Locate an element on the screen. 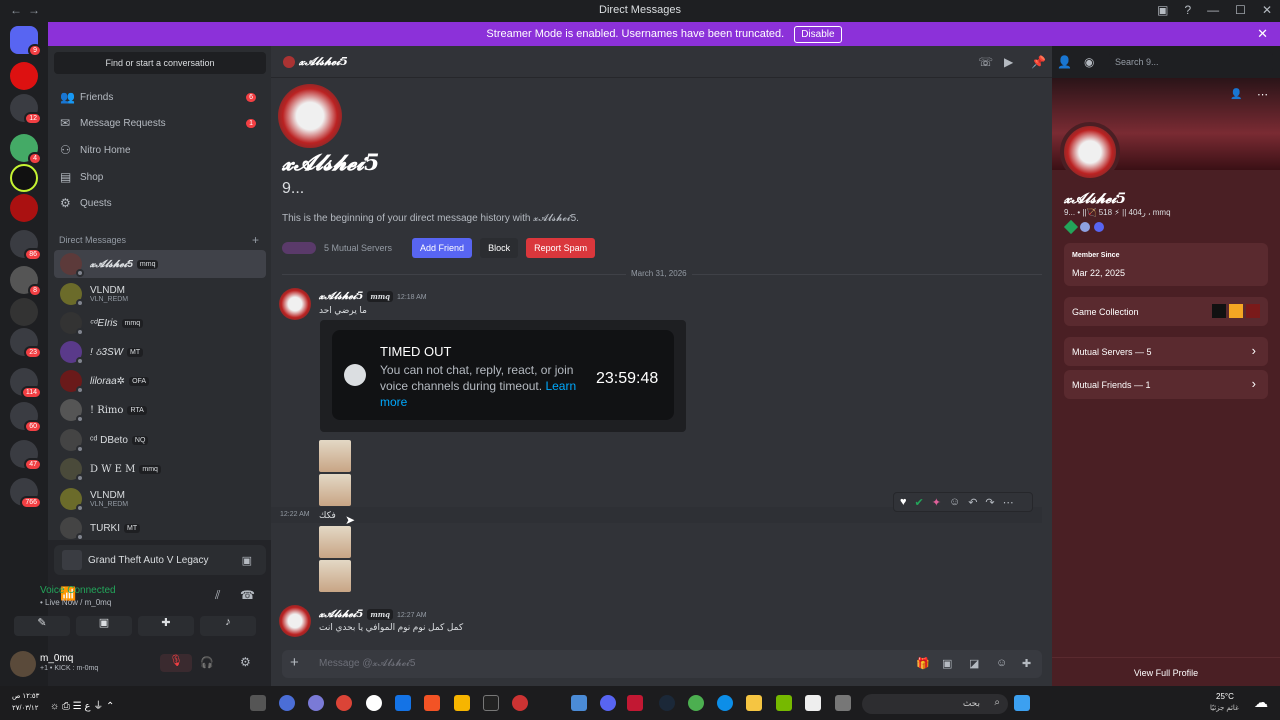 This screenshot has width=1280, height=720. weather-icon: ☁ is located at coordinates (1261, 702).